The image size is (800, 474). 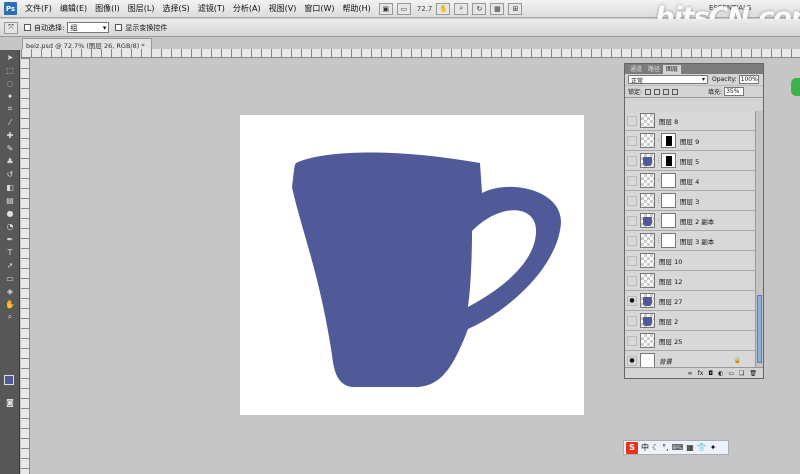 What do you see at coordinates (666, 91) in the screenshot?
I see `lock-position-icon` at bounding box center [666, 91].